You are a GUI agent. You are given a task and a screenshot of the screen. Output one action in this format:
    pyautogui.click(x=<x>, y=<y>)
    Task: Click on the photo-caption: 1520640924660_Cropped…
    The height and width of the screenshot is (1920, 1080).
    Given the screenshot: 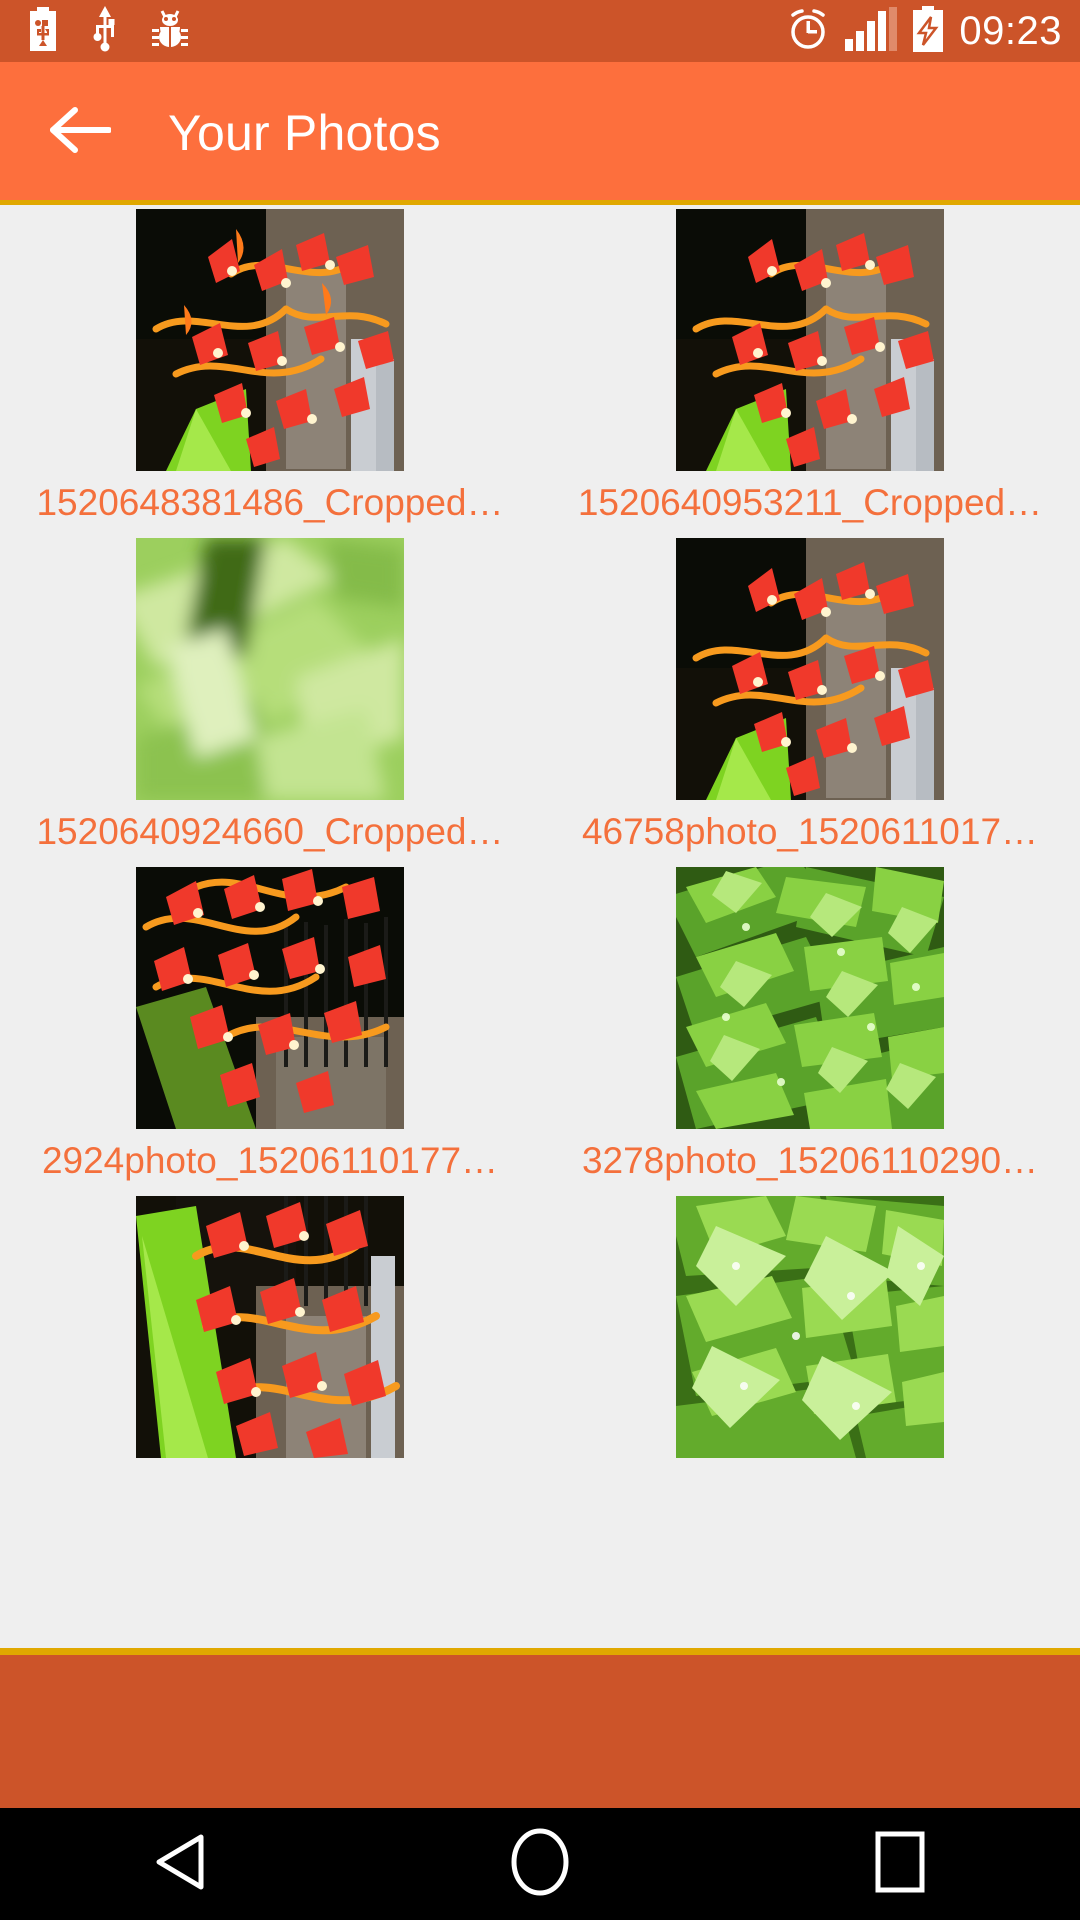 What is the action you would take?
    pyautogui.click(x=270, y=832)
    